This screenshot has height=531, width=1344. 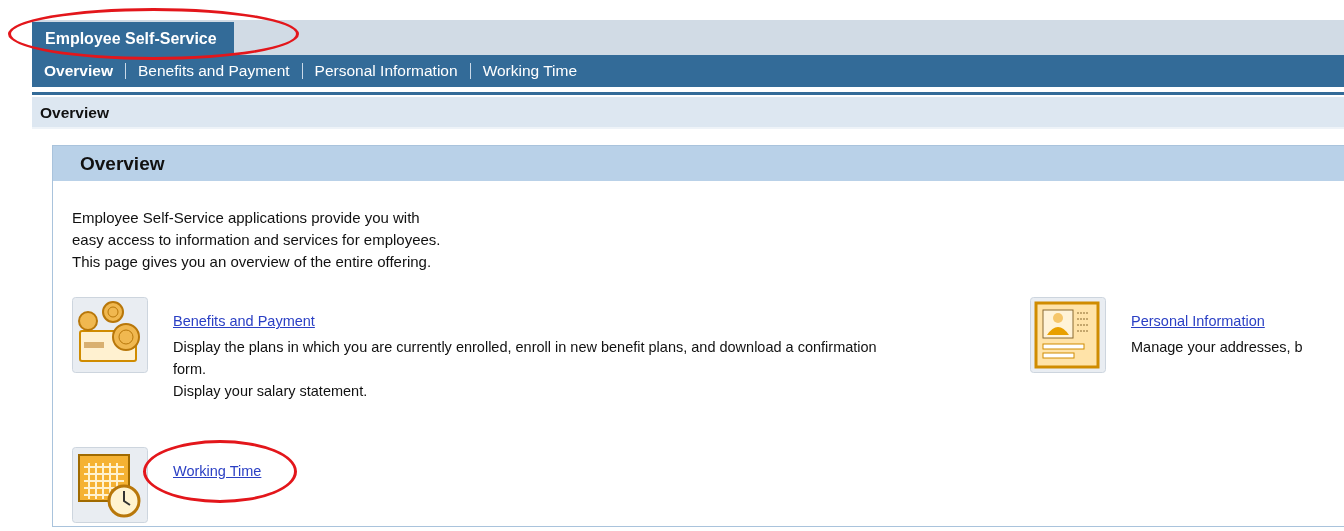 What do you see at coordinates (110, 335) in the screenshot?
I see `coins-icon` at bounding box center [110, 335].